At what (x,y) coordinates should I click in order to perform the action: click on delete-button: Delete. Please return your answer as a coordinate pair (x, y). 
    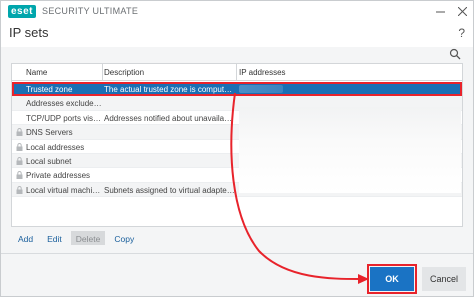
    Looking at the image, I should click on (88, 238).